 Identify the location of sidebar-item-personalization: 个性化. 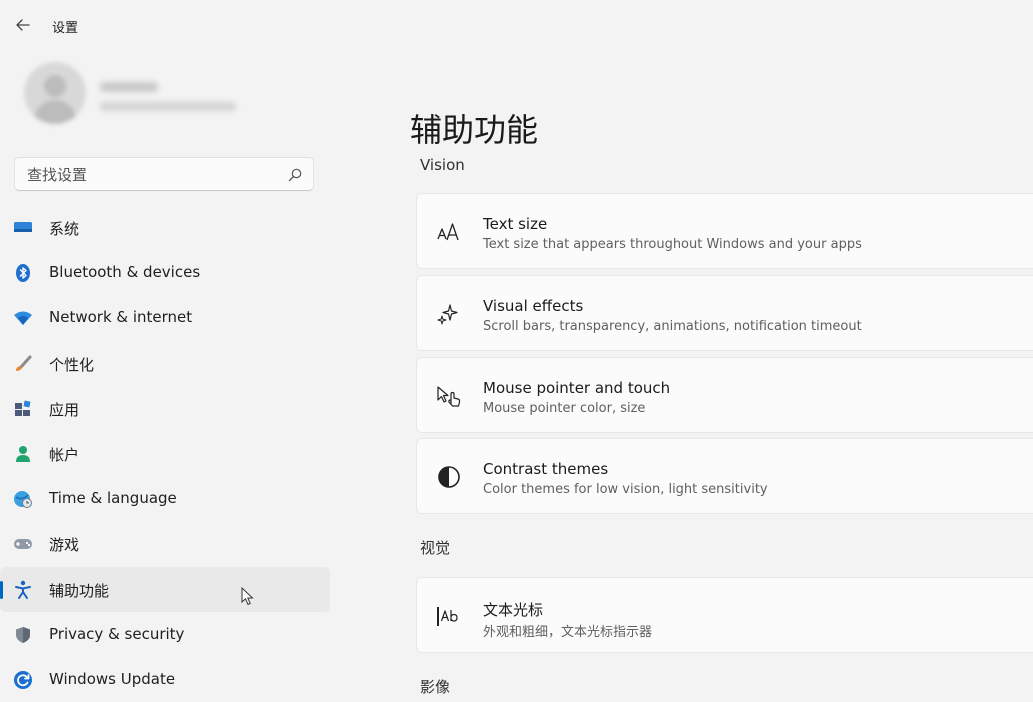
(165, 363).